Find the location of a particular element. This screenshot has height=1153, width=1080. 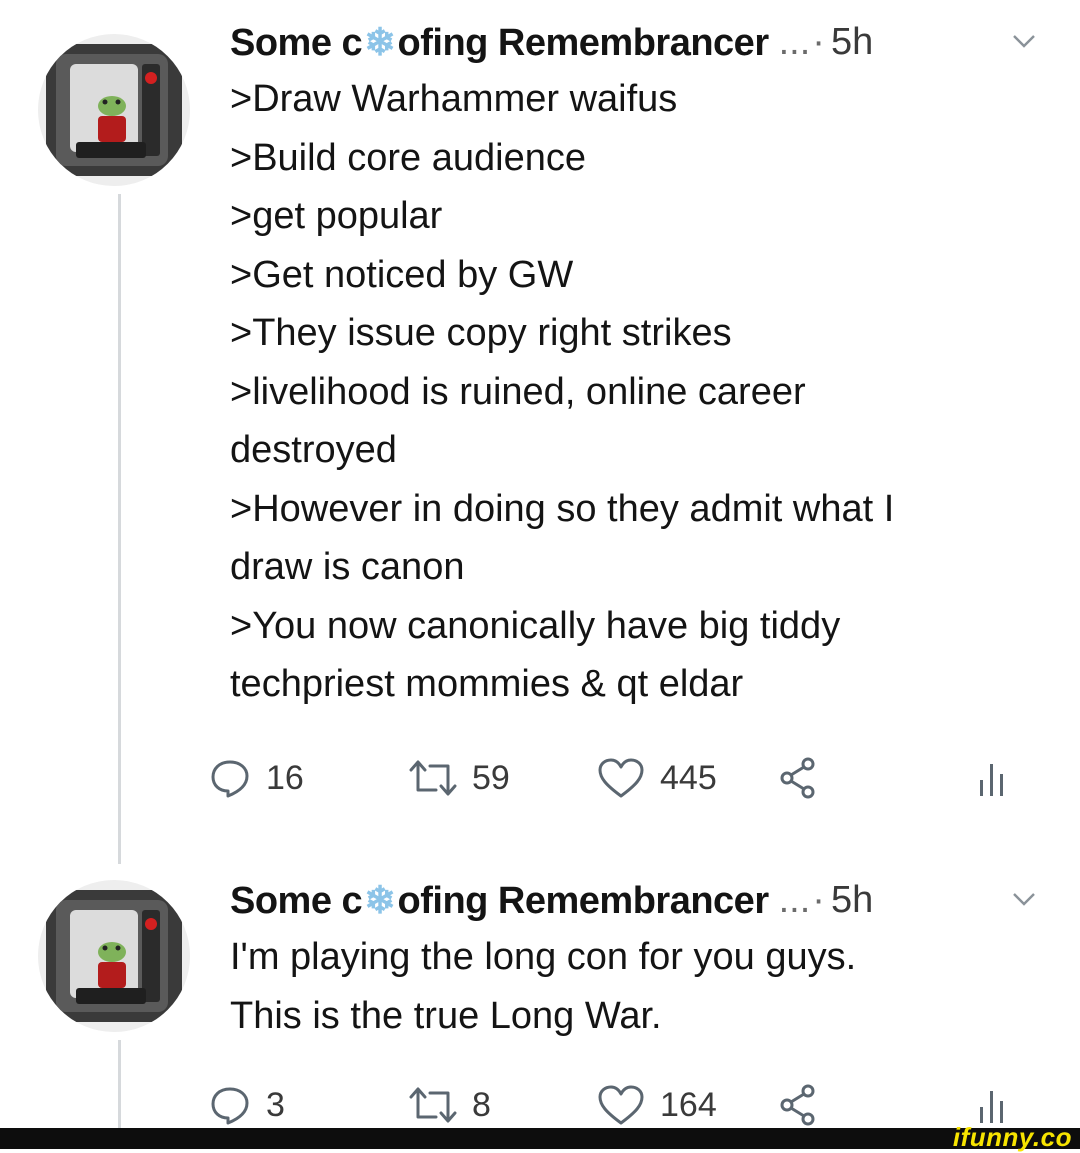

tweet-text-line: >Build core audience is located at coordinates (408, 157).